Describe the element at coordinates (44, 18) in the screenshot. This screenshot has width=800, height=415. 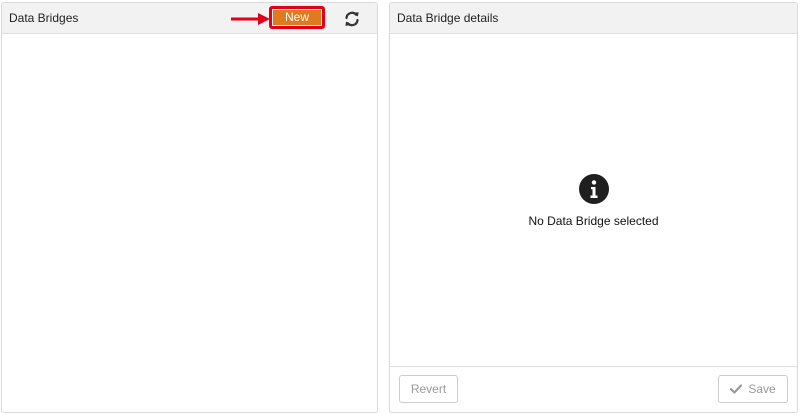
I see `data-bridges-title: Data Bridges` at that location.